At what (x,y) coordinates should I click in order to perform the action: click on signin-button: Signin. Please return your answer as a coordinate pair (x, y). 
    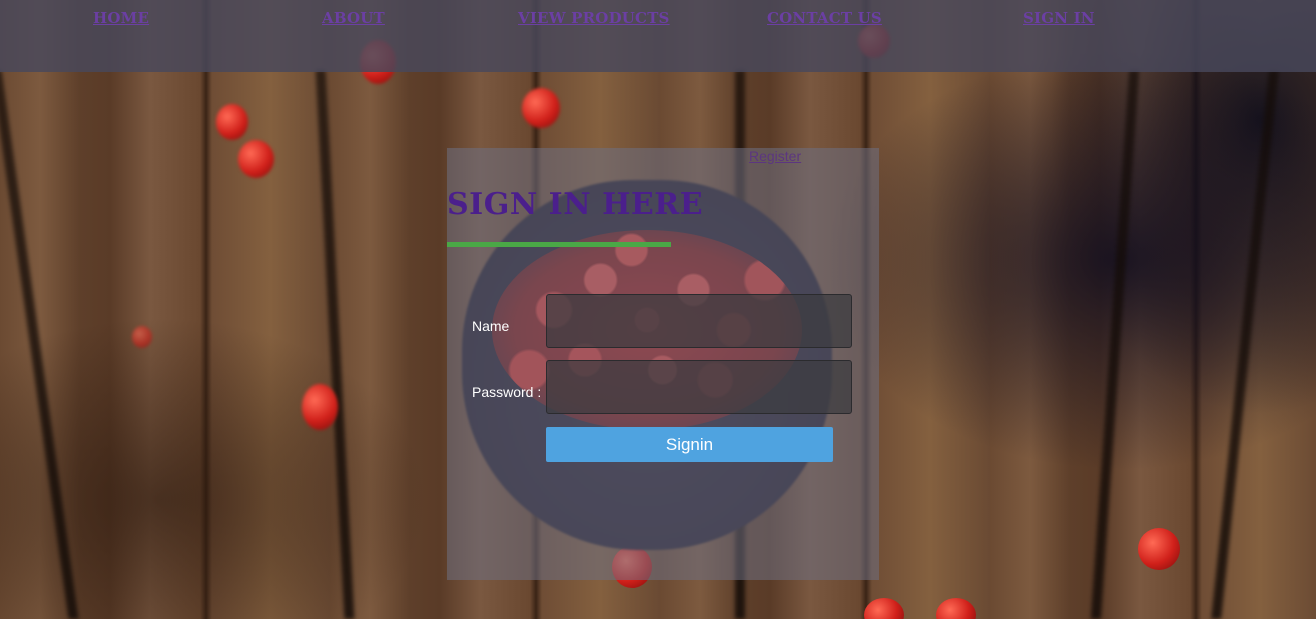
    Looking at the image, I should click on (689, 444).